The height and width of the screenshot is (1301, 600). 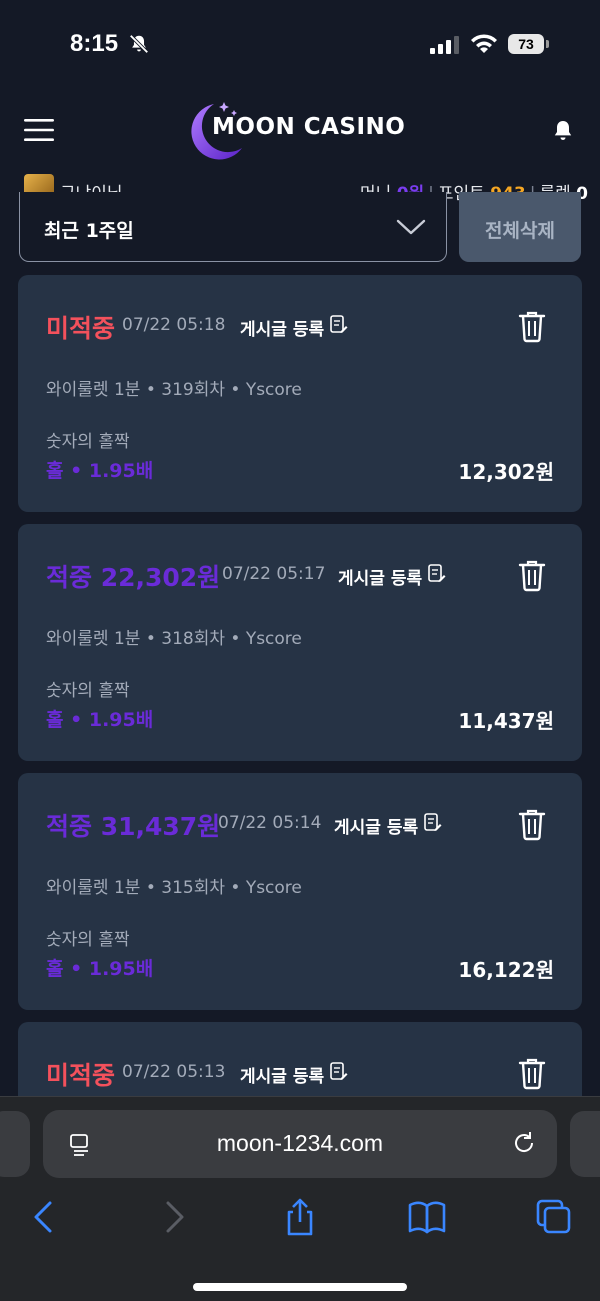 I want to click on bet-amount: 16,122원, so click(x=506, y=970).